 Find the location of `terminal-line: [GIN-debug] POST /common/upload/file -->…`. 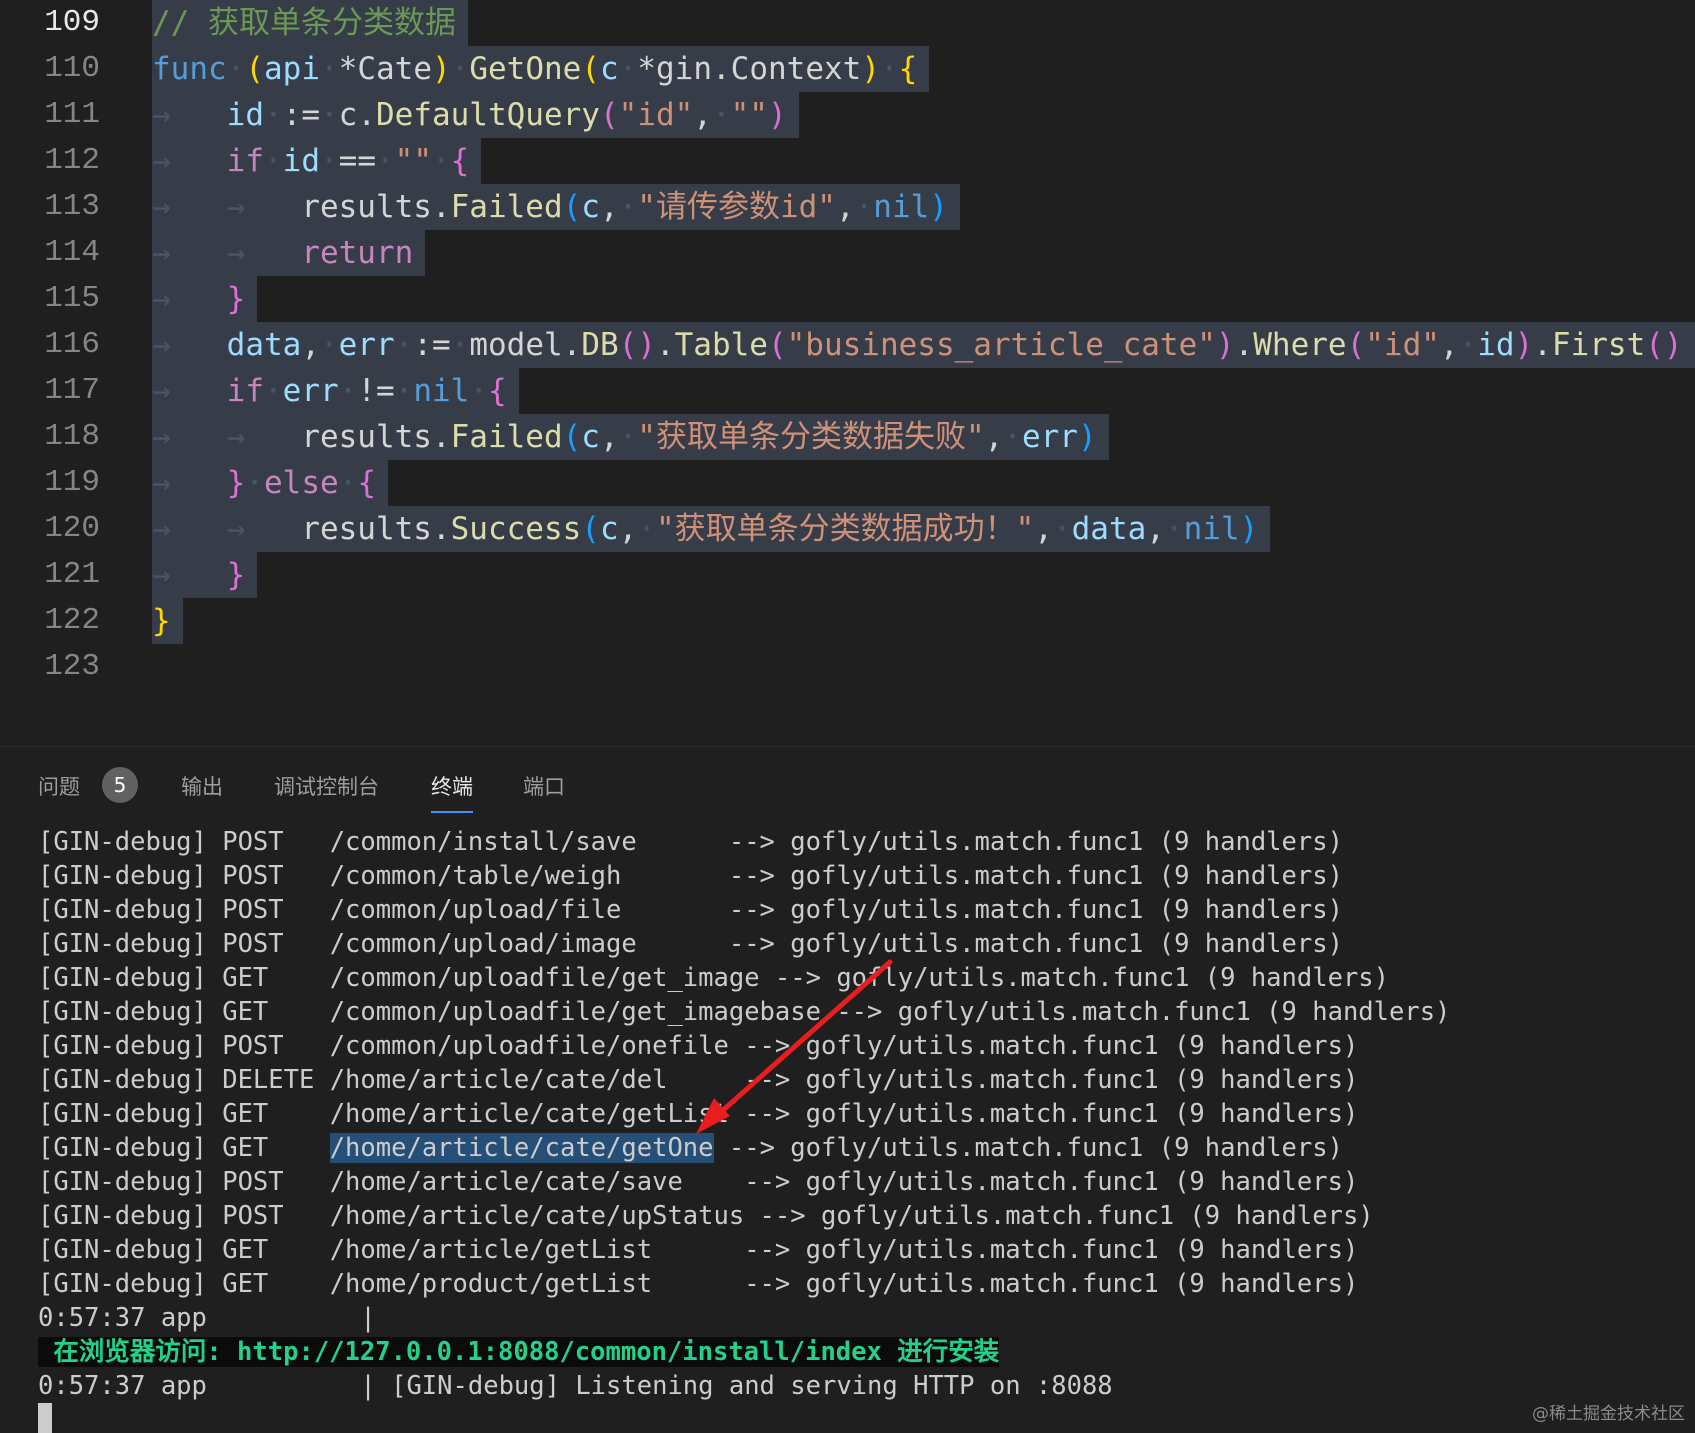

terminal-line: [GIN-debug] POST /common/upload/file -->… is located at coordinates (690, 910).